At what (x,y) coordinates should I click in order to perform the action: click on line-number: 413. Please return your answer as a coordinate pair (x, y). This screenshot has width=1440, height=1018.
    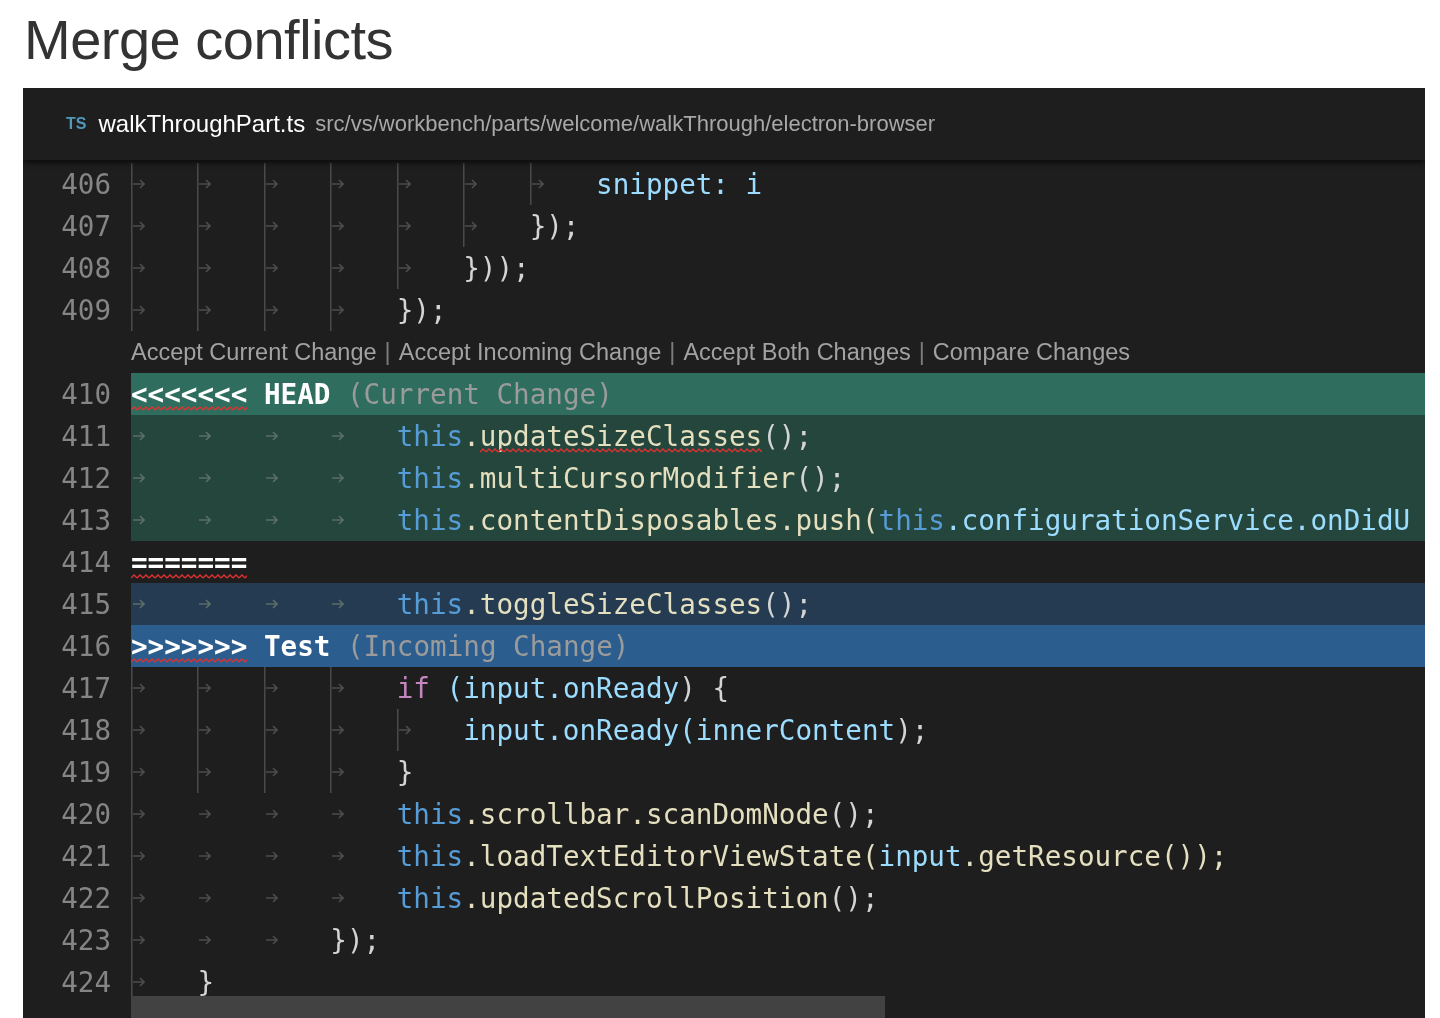
    Looking at the image, I should click on (86, 520).